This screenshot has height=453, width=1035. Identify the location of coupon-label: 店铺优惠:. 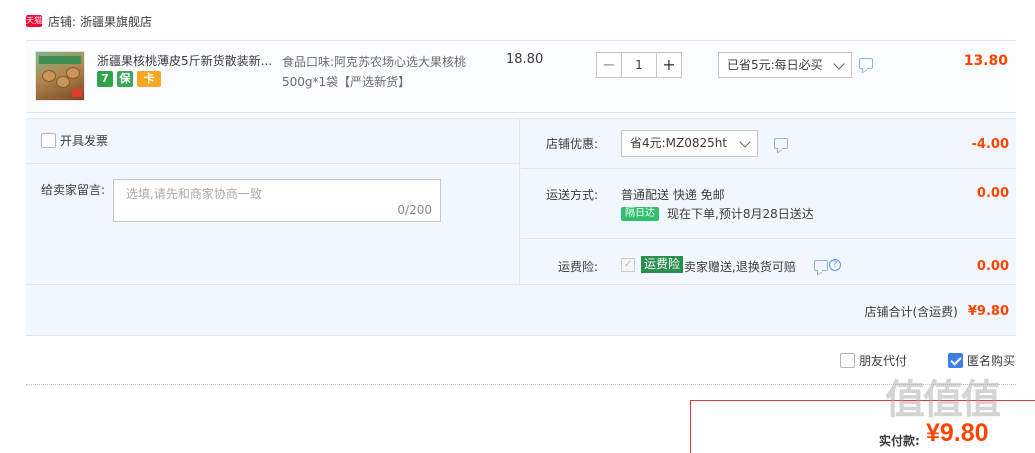
(572, 144).